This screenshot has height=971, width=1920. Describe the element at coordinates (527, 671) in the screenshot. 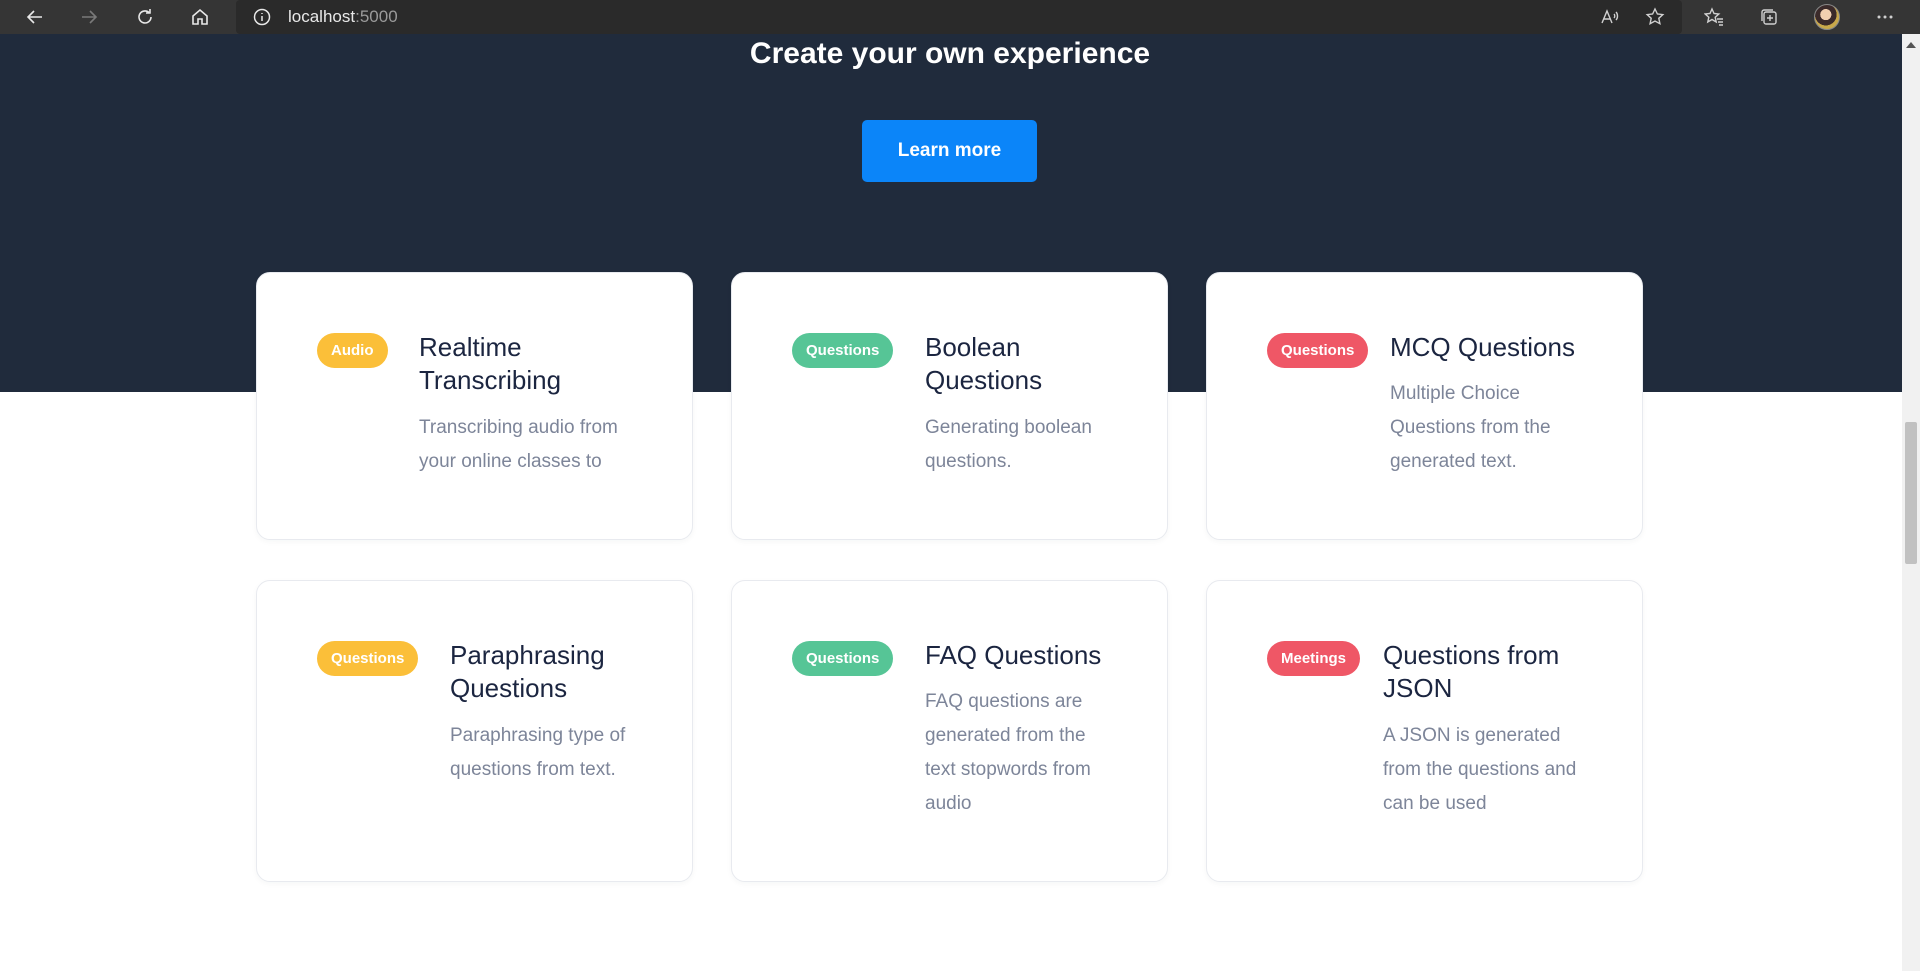

I see `card-title: Paraphrasing Questions` at that location.